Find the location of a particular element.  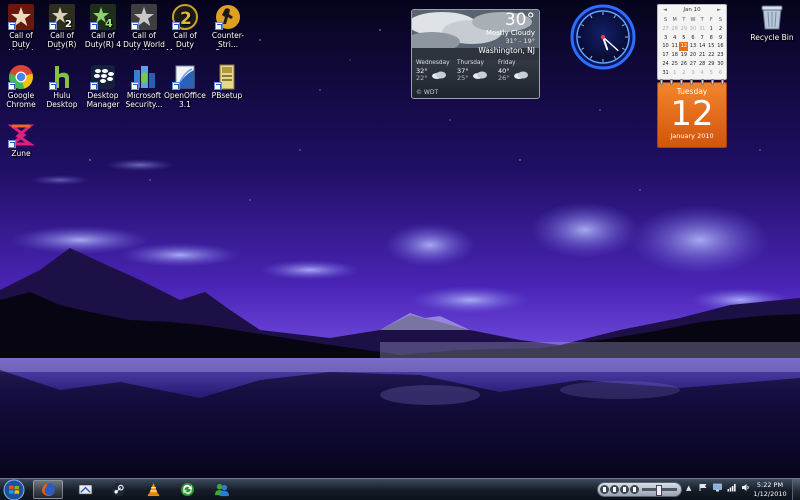

calendar-day-cell: 22 is located at coordinates (711, 55).